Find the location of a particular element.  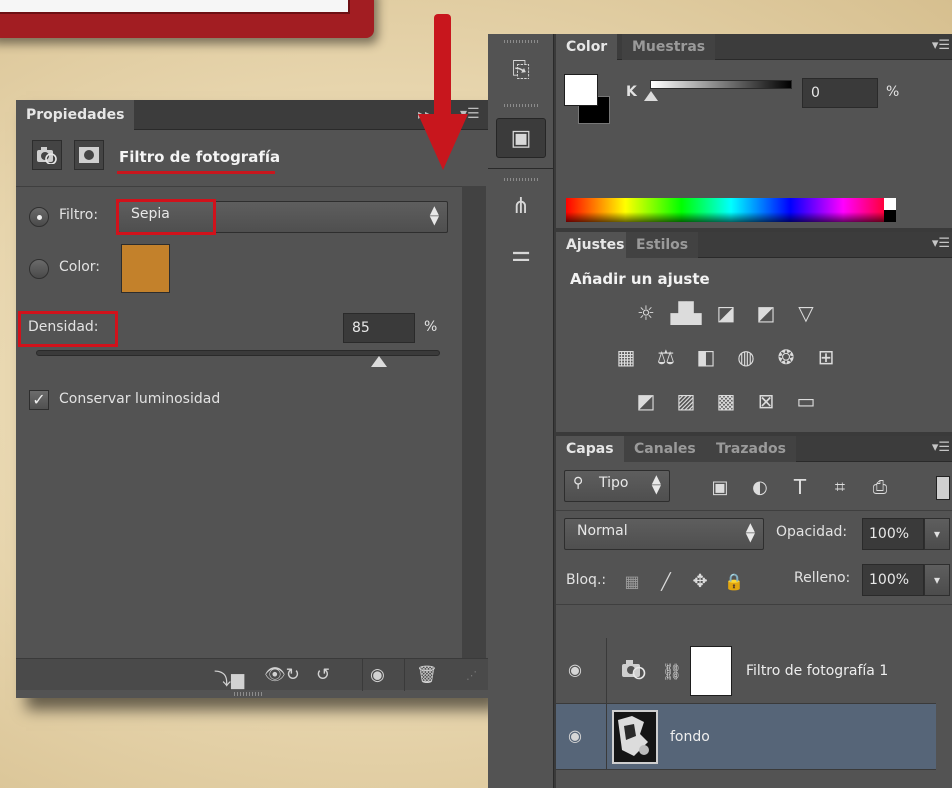

shape-layer-filter-icon: ⌗ is located at coordinates (840, 487).